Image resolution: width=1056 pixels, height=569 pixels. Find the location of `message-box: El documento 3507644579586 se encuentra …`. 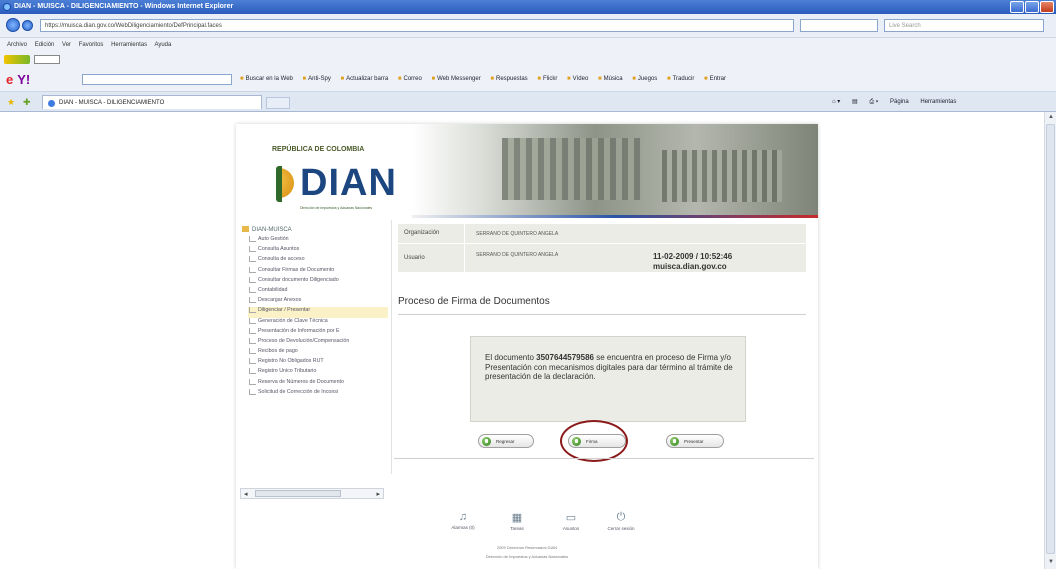

message-box: El documento 3507644579586 se encuentra … is located at coordinates (608, 379).